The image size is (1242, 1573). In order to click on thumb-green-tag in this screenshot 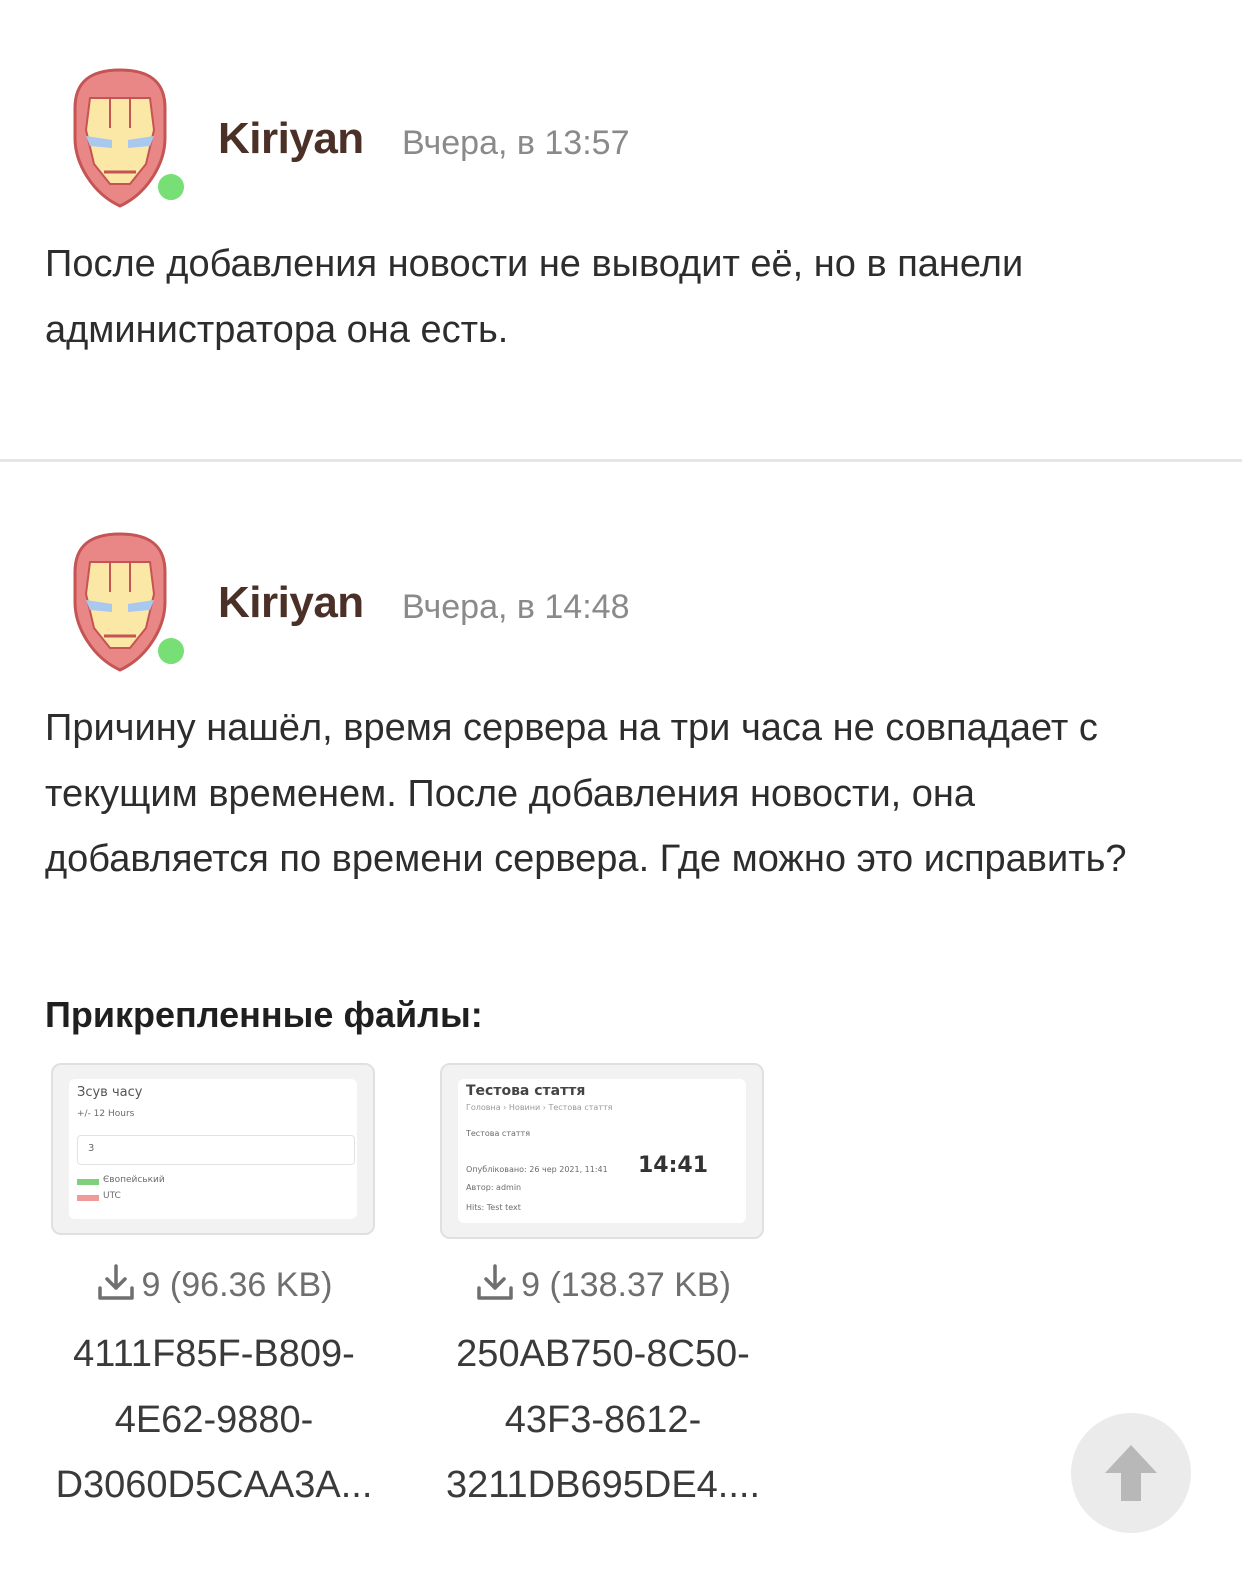, I will do `click(88, 1182)`.